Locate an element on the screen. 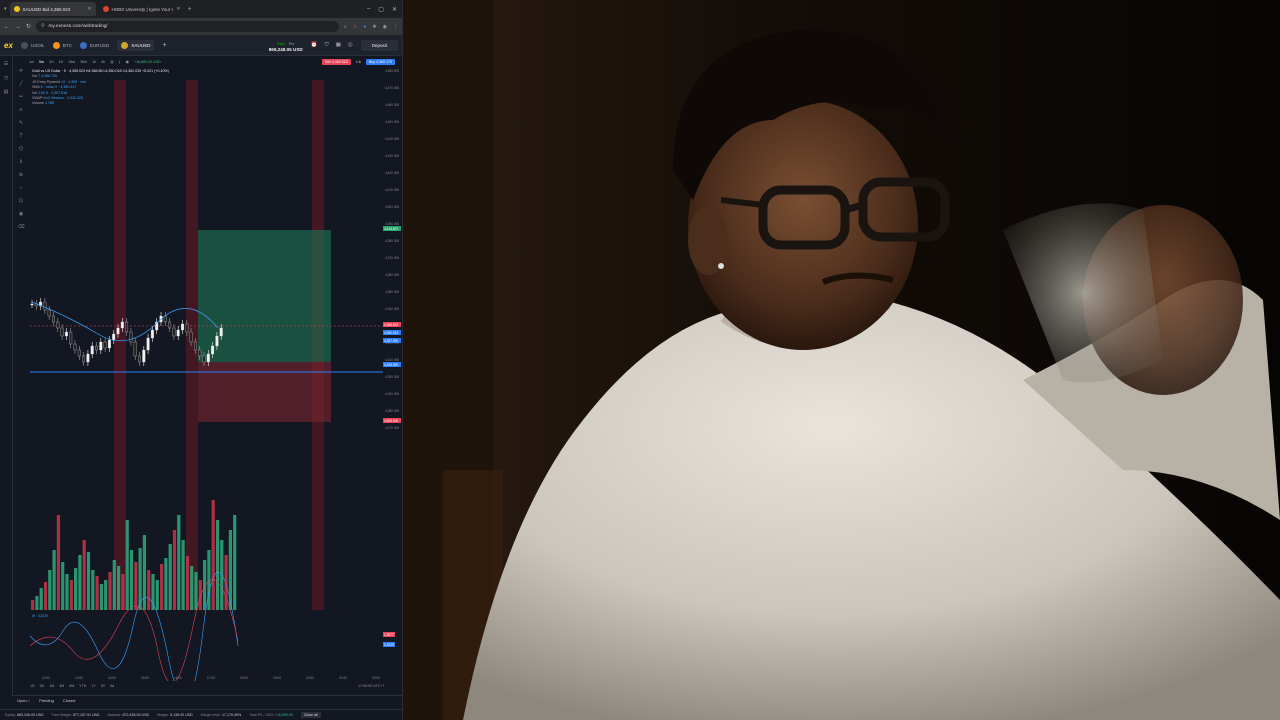 The height and width of the screenshot is (720, 1280). timeframe-1d: 1D is located at coordinates (61, 62).